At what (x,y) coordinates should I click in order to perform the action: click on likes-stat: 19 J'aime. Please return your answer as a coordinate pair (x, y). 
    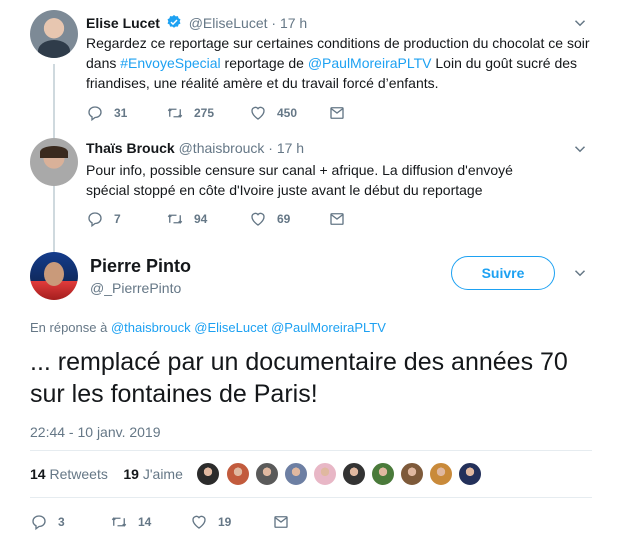
    Looking at the image, I should click on (153, 474).